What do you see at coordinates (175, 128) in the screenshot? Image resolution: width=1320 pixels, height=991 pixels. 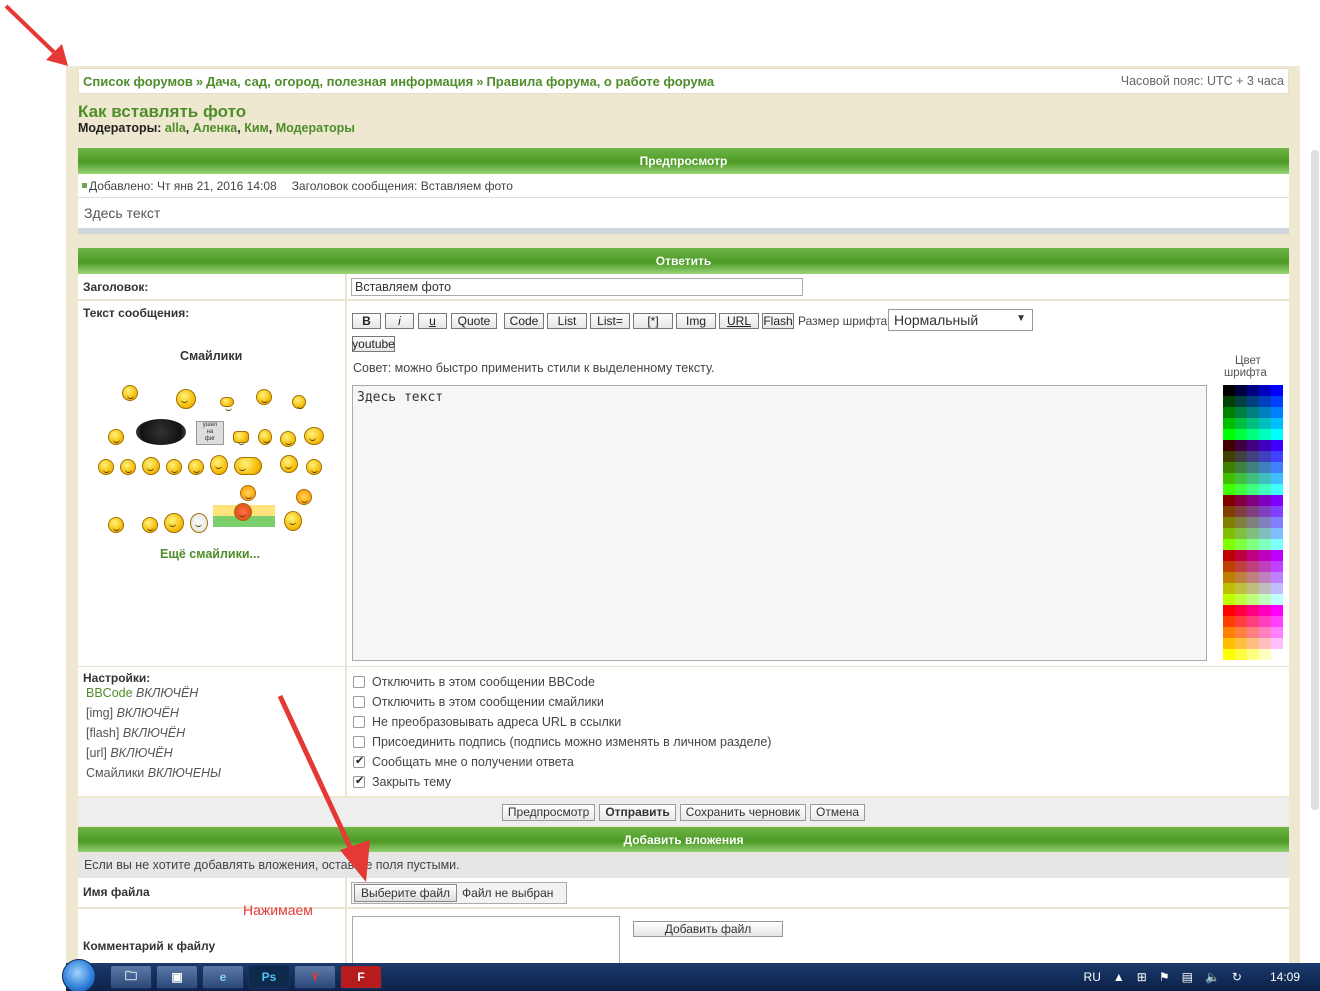 I see `moderator-link: alla` at bounding box center [175, 128].